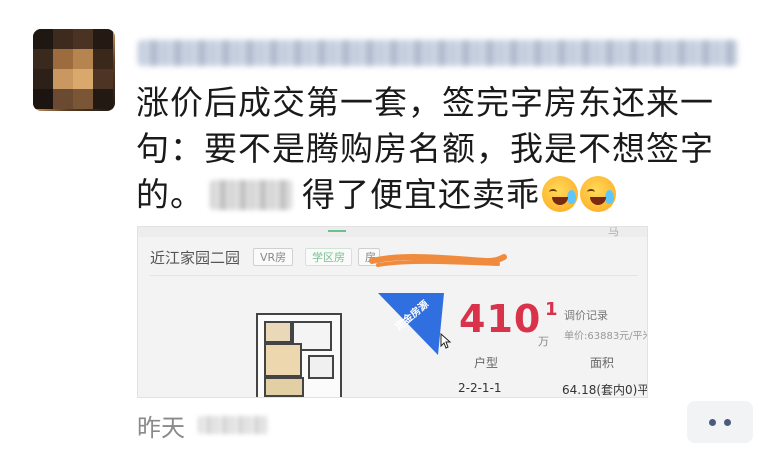 The image size is (780, 460). Describe the element at coordinates (394, 275) in the screenshot. I see `divider` at that location.